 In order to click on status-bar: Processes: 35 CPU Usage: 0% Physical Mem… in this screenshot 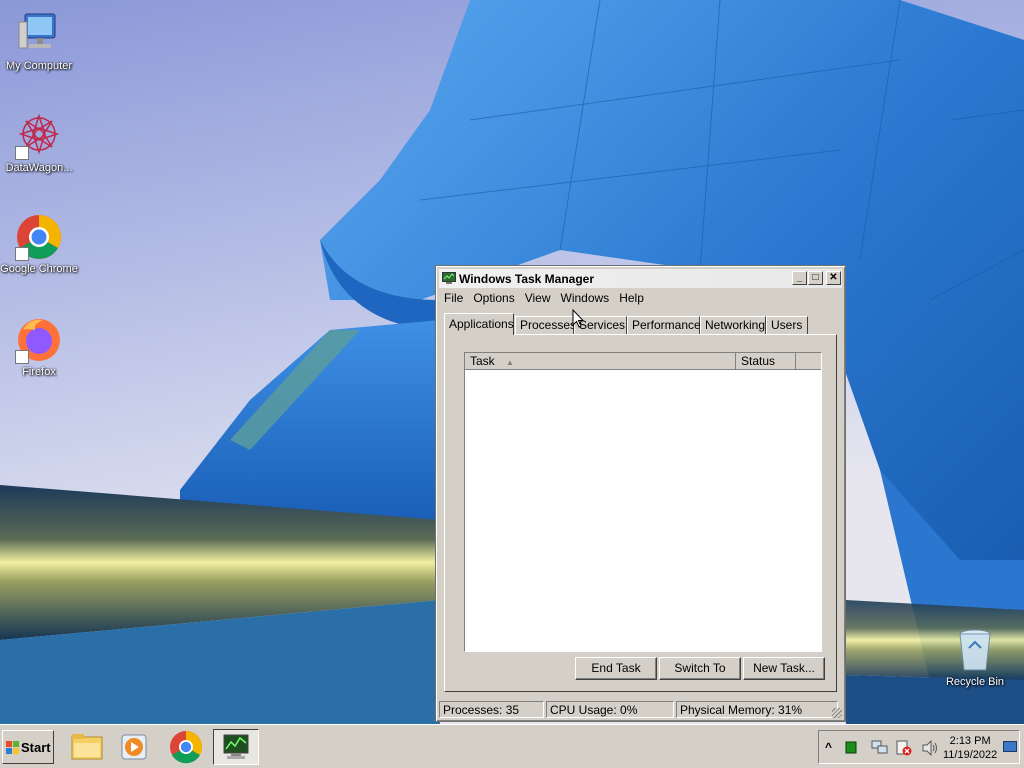, I will do `click(640, 709)`.